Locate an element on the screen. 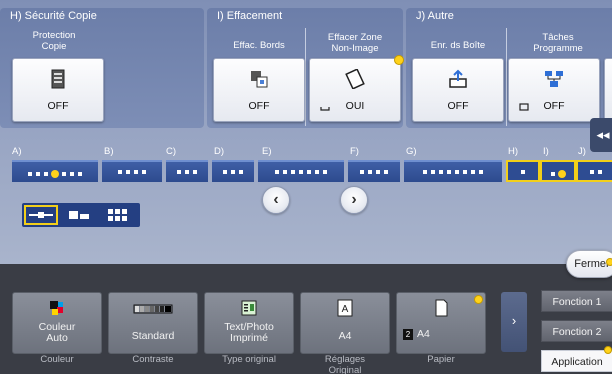 Image resolution: width=612 pixels, height=374 pixels. original-settings-value: A4 is located at coordinates (345, 336).